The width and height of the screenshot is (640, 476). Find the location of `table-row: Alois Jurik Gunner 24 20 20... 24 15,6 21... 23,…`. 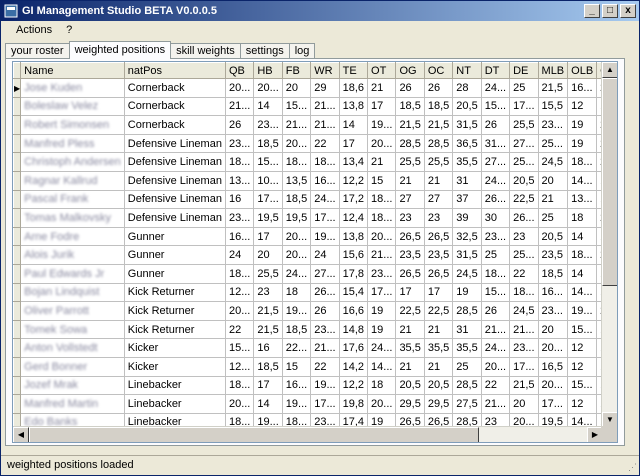

table-row: Alois Jurik Gunner 24 20 20... 24 15,6 21... 23,… is located at coordinates (315, 255).